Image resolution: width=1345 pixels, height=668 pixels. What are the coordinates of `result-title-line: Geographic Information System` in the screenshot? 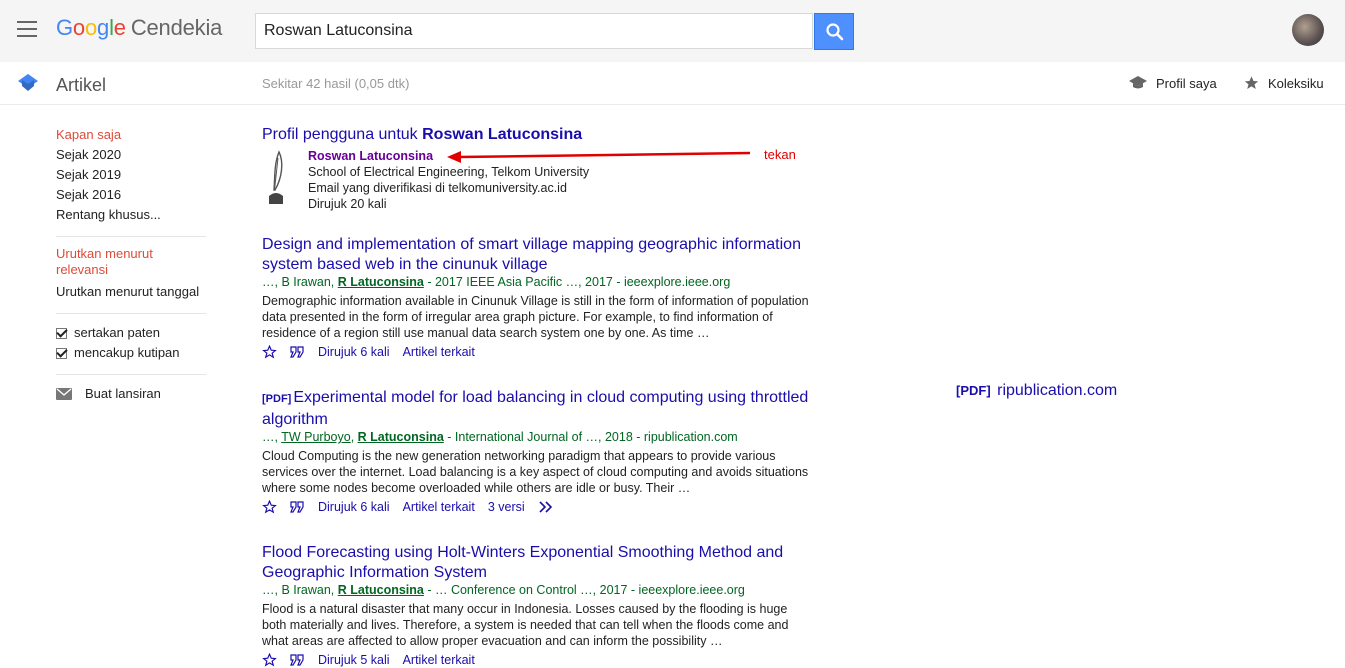 It's located at (374, 572).